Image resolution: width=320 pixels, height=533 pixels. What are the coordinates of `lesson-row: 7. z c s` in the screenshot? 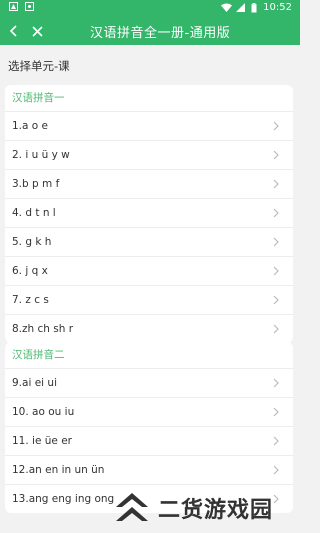 It's located at (149, 300).